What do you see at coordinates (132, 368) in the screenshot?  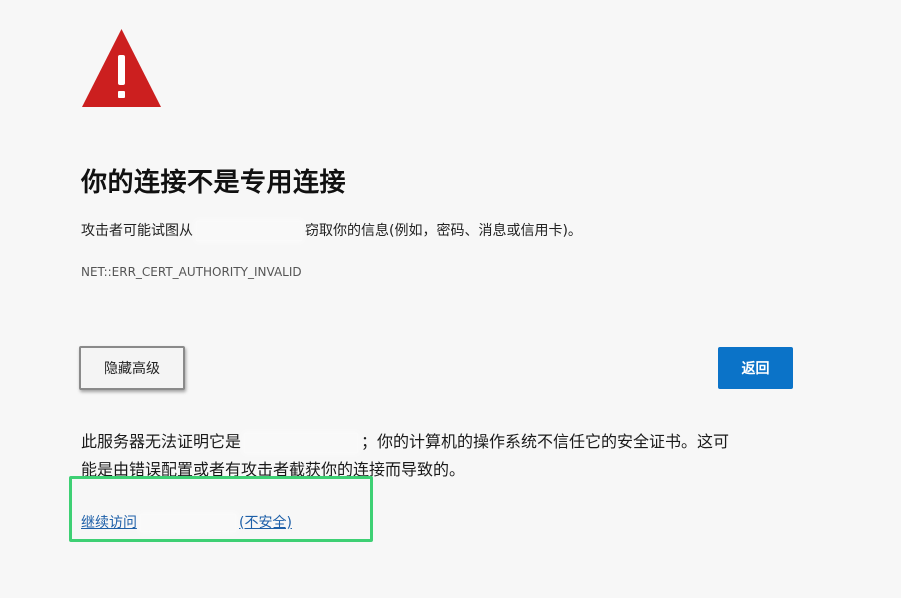 I see `hide-advanced-button: 隐藏高级` at bounding box center [132, 368].